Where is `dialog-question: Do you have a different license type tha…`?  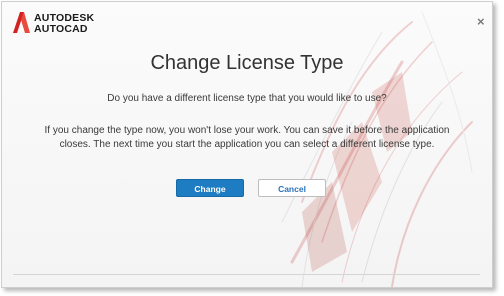
dialog-question: Do you have a different license type tha… is located at coordinates (247, 98).